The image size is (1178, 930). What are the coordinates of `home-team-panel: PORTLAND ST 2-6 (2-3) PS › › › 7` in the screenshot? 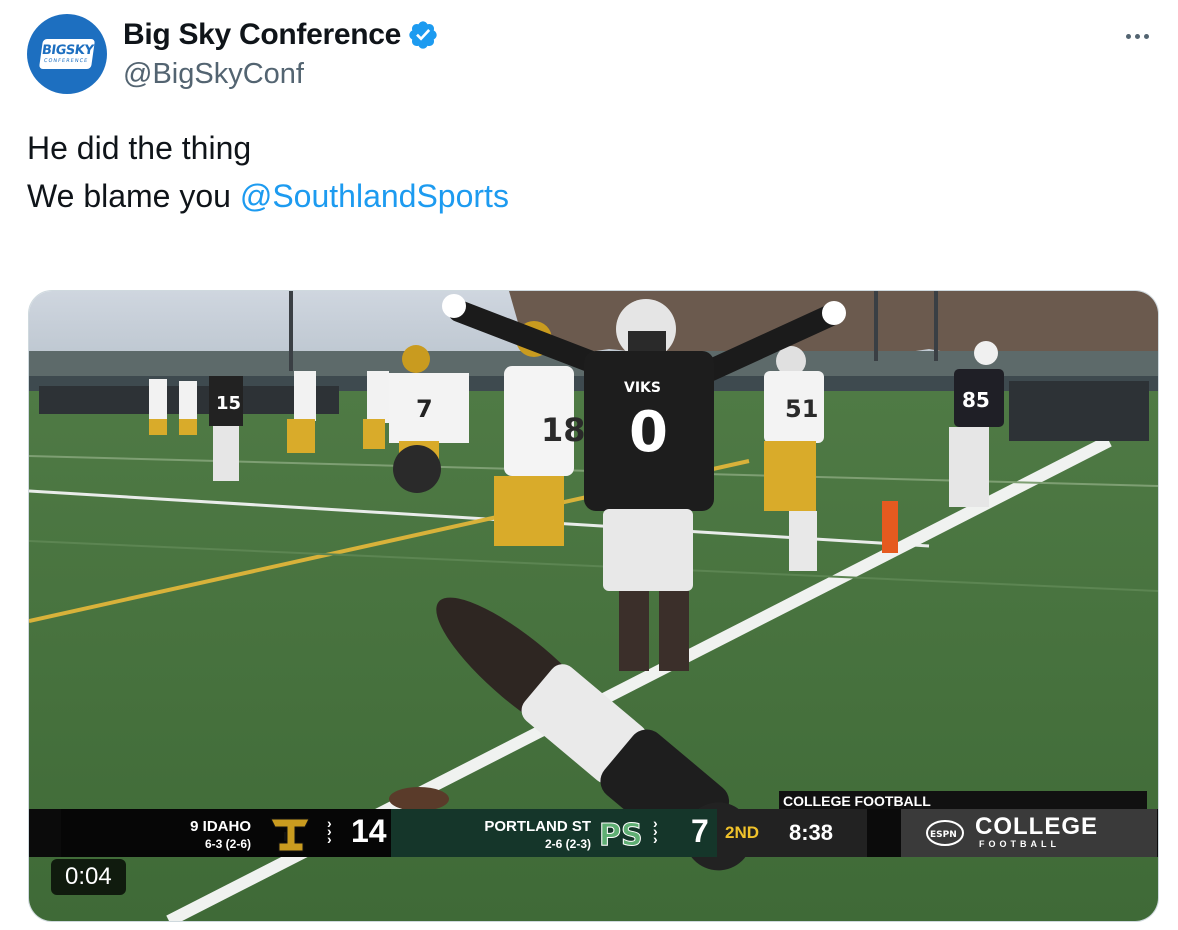 It's located at (554, 833).